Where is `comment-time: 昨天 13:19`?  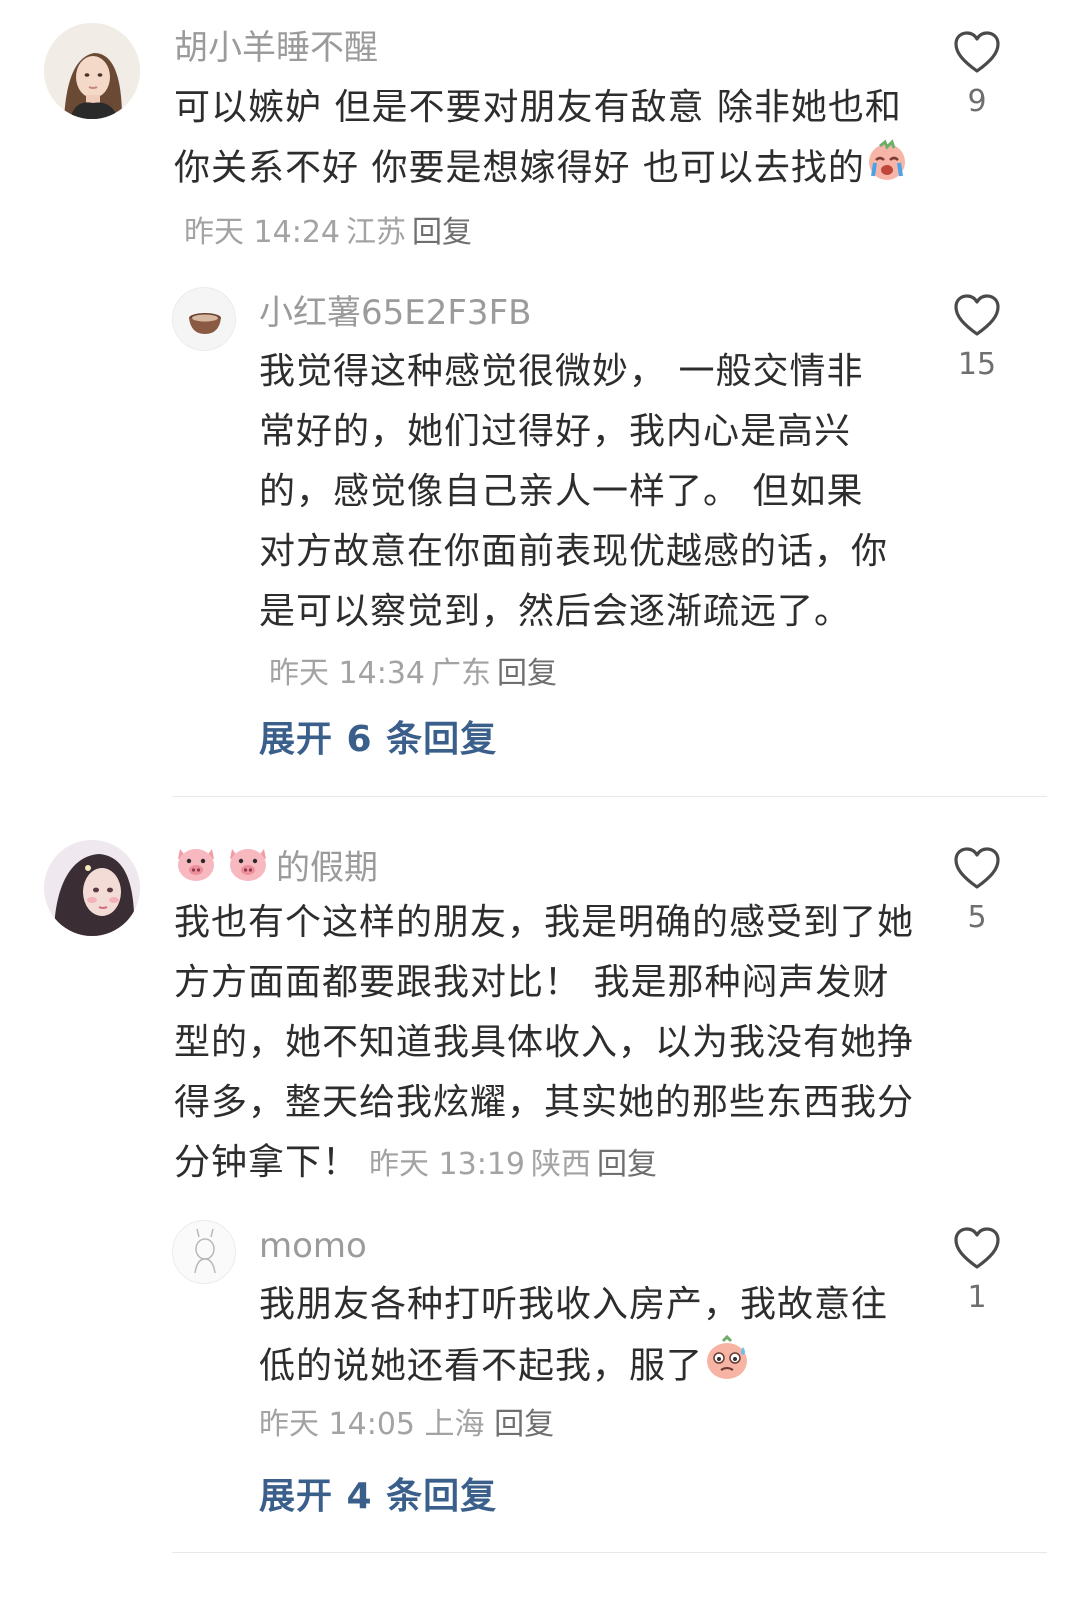
comment-time: 昨天 13:19 is located at coordinates (447, 1164).